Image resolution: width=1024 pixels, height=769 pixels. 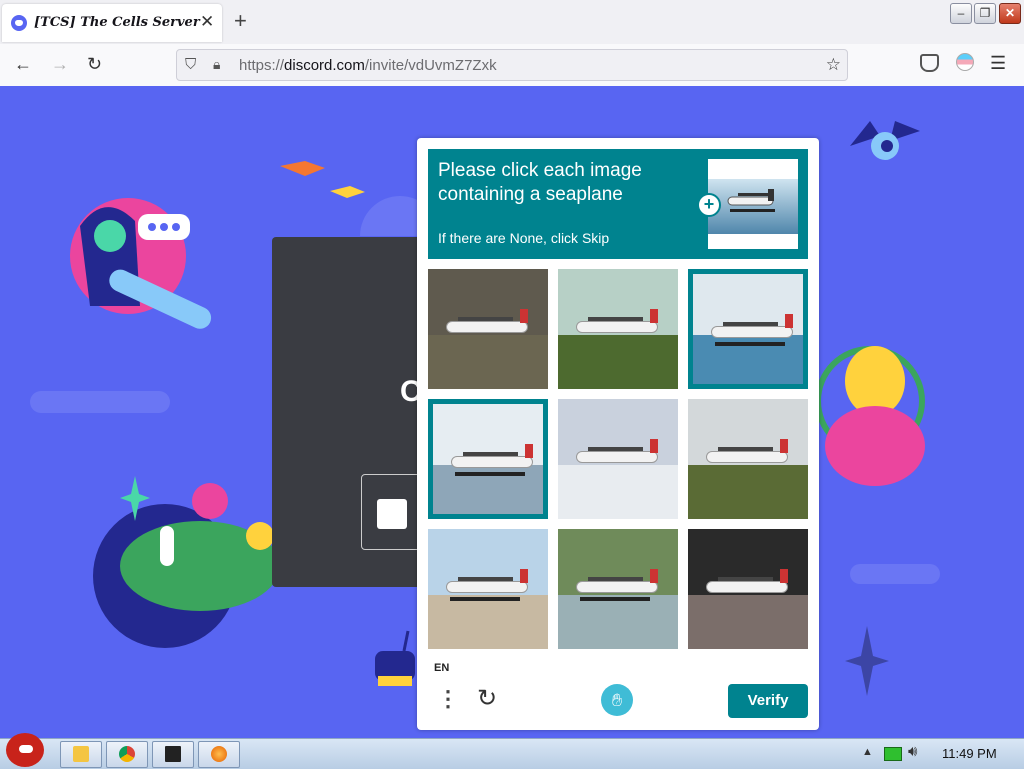 What do you see at coordinates (1010, 13) in the screenshot?
I see `window-close-button: ✕` at bounding box center [1010, 13].